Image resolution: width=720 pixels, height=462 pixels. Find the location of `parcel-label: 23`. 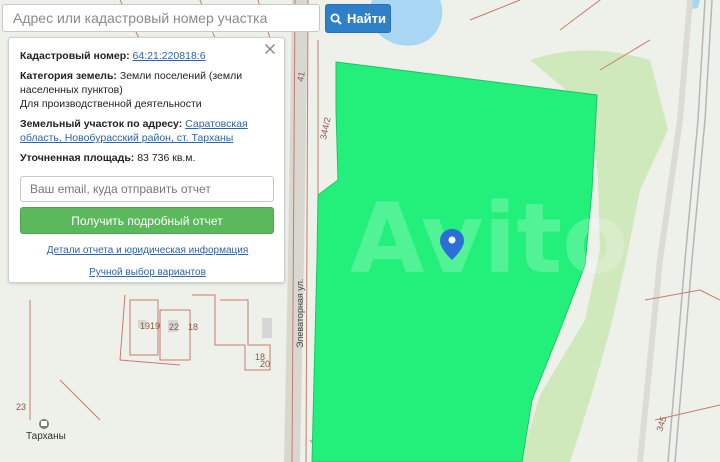

parcel-label: 23 is located at coordinates (21, 407).